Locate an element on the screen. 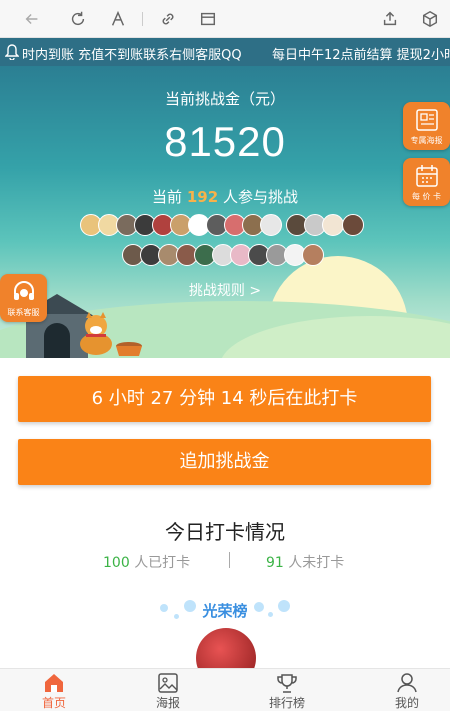  nav-mine: 我的 is located at coordinates (407, 691).